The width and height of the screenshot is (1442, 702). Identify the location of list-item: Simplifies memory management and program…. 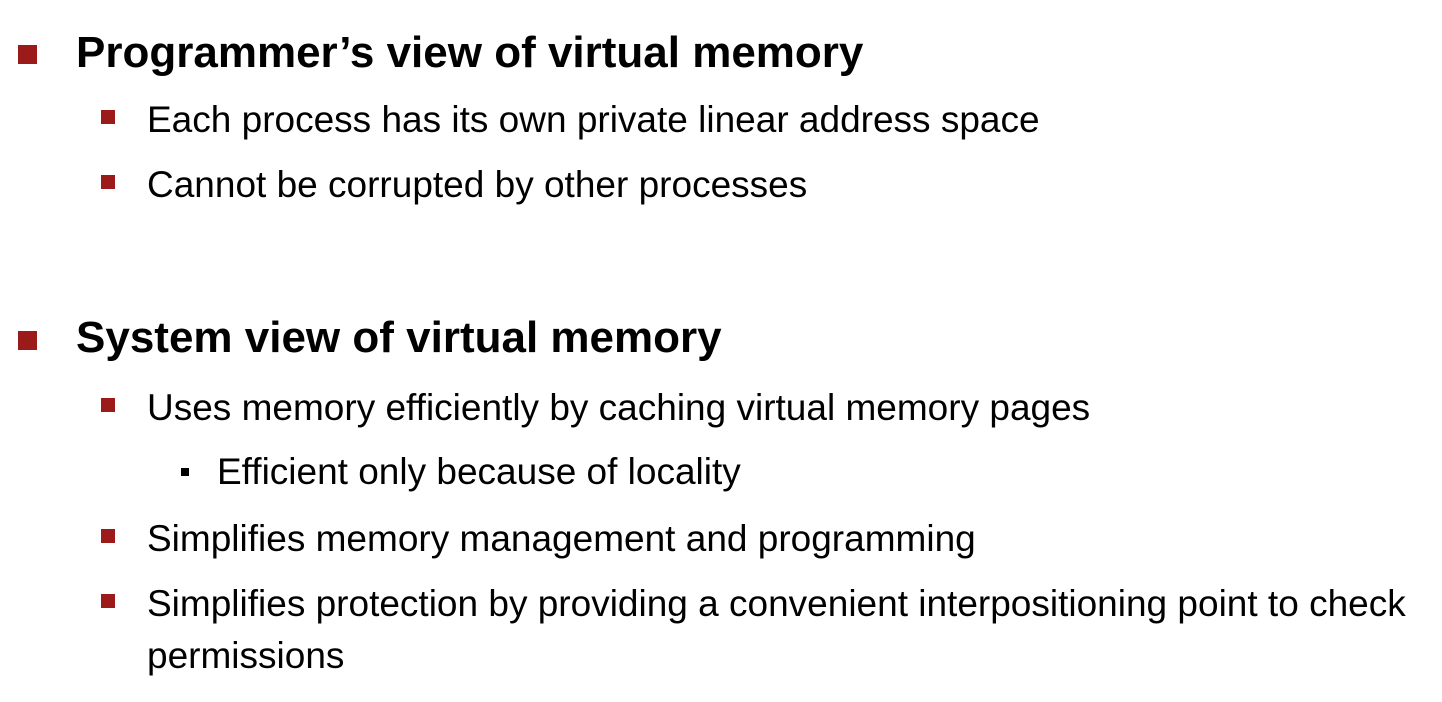
(561, 538).